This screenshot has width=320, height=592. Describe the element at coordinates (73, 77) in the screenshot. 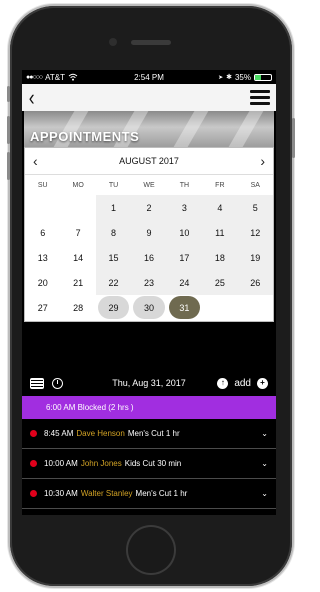

I see `wifi-icon` at that location.